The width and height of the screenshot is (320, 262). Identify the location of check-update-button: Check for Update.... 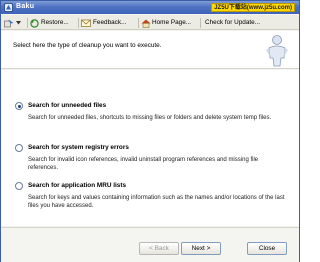
(250, 23).